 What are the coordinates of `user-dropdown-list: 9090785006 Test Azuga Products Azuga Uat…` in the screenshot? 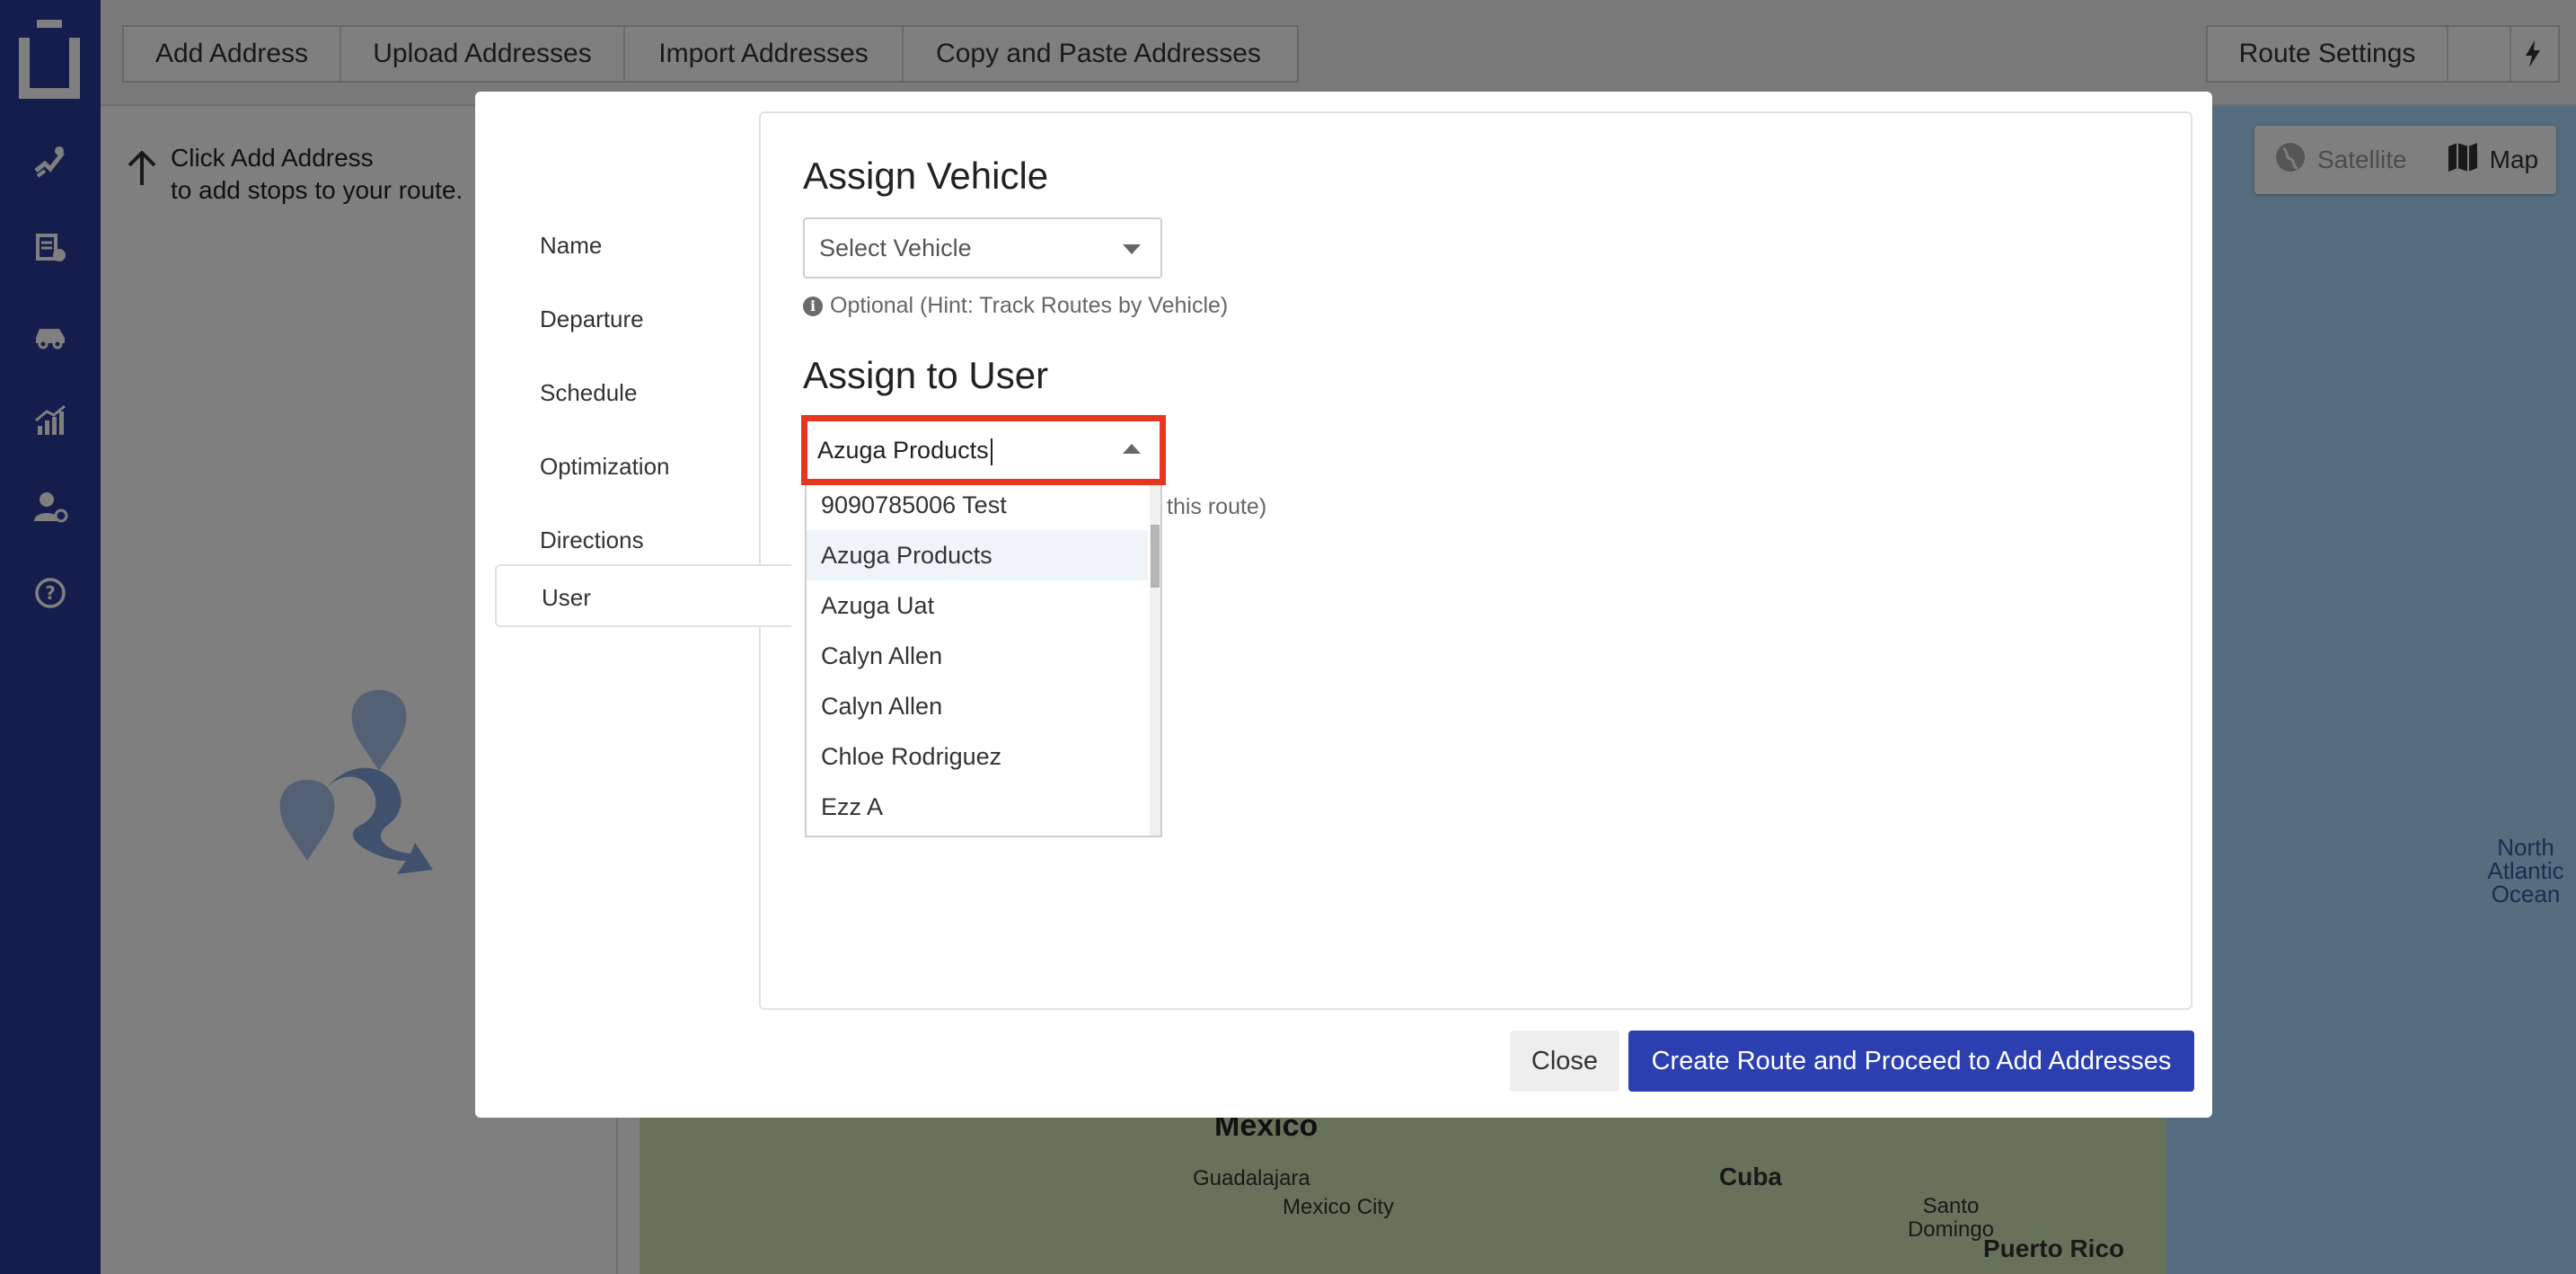 It's located at (983, 660).